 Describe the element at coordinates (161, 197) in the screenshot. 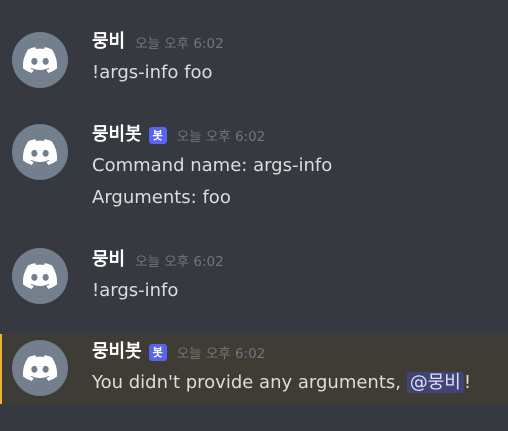

I see `message-content: Arguments: foo` at that location.